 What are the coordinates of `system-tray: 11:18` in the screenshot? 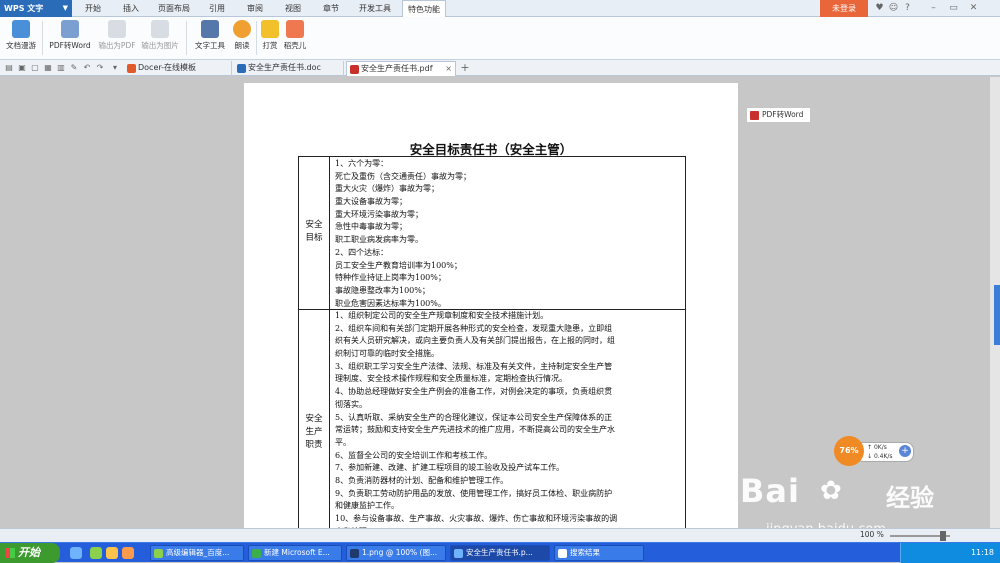 It's located at (950, 553).